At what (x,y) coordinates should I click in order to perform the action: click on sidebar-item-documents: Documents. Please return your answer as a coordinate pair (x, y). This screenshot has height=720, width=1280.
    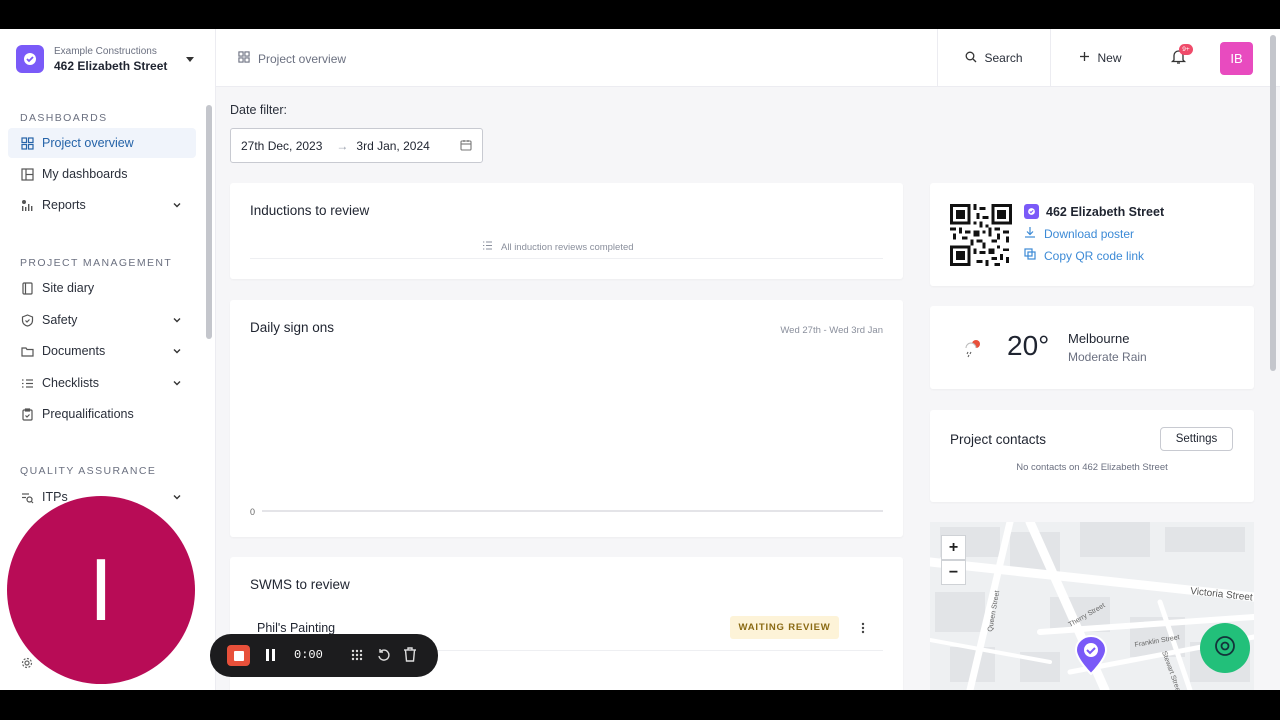
    Looking at the image, I should click on (102, 351).